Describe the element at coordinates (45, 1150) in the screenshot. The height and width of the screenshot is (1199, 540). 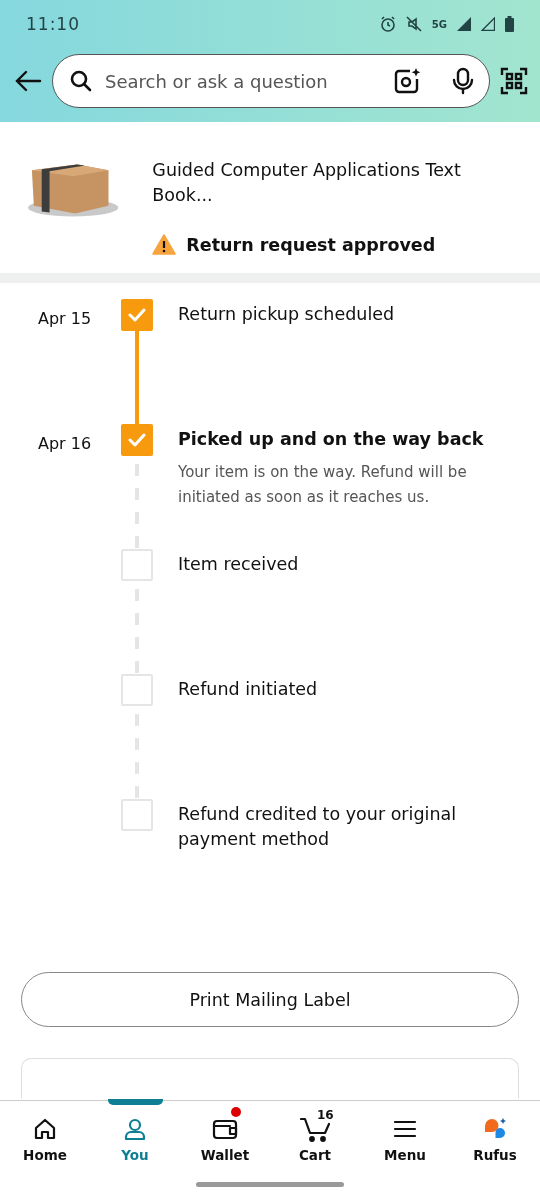
I see `nav-tab: Home` at that location.